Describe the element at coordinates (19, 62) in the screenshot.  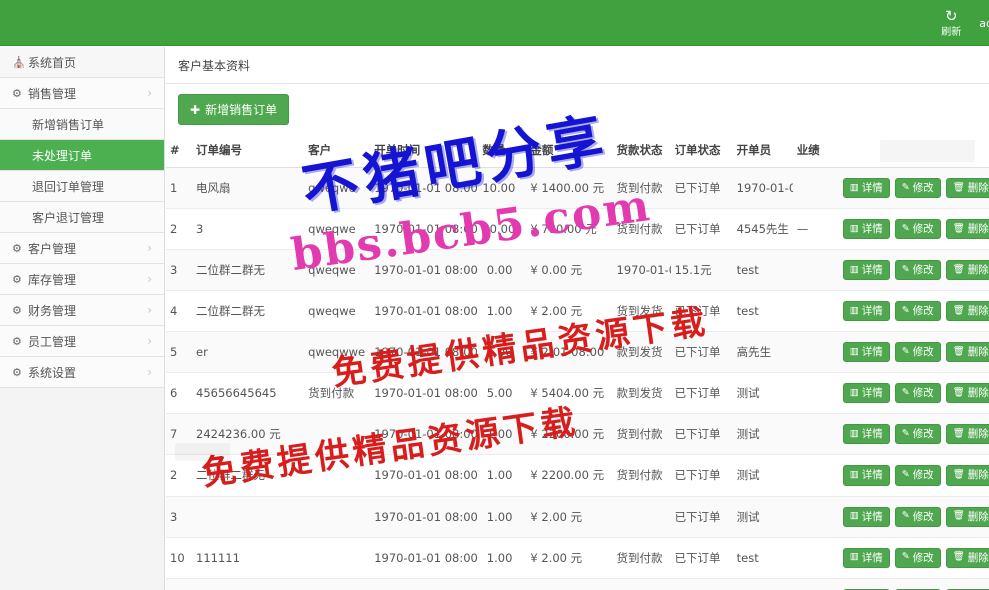
I see `home-icon: ⛪` at that location.